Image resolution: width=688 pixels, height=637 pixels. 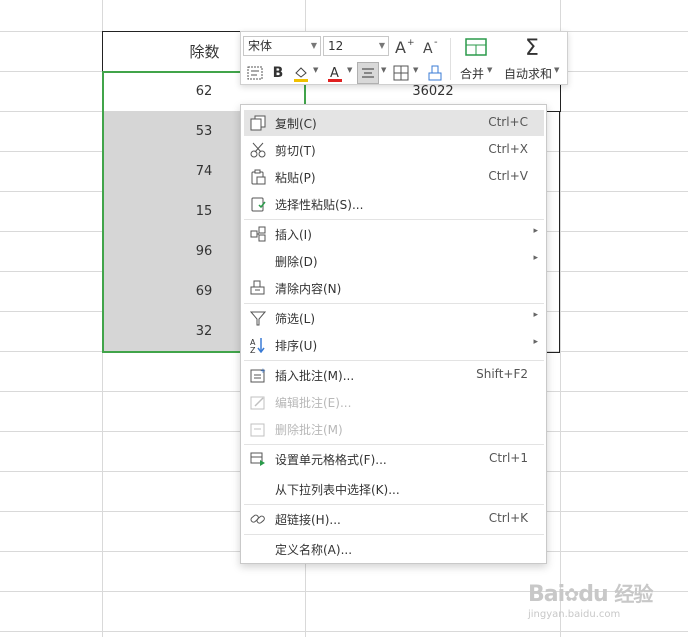 I want to click on menu-item-hyperlink: 超链接(H)... Ctrl+K, so click(x=394, y=519).